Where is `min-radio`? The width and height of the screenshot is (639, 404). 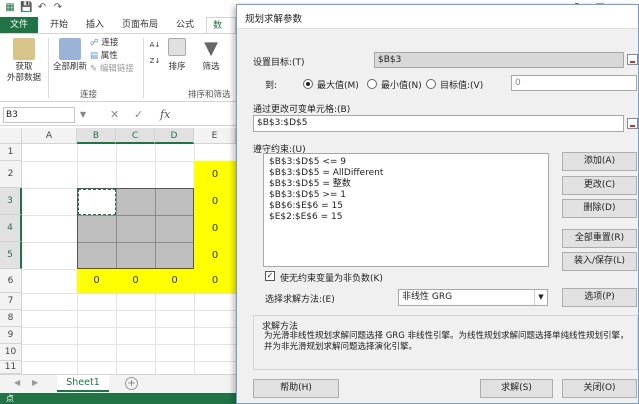 min-radio is located at coordinates (372, 84).